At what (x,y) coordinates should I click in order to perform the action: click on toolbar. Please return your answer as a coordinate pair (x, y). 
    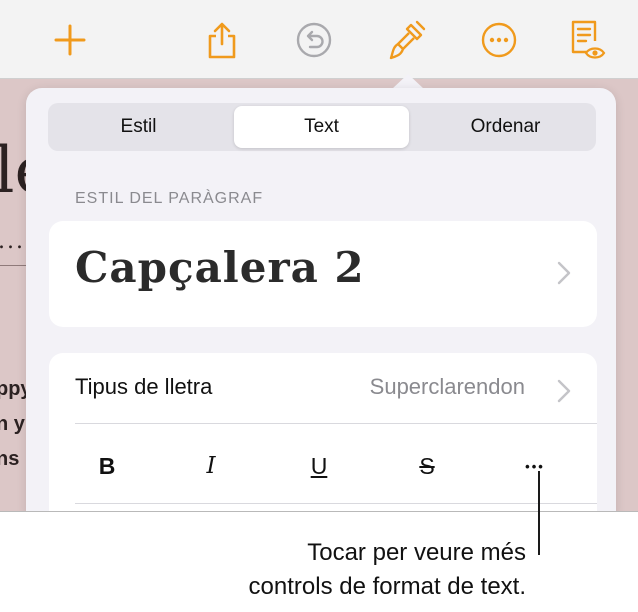
    Looking at the image, I should click on (319, 39).